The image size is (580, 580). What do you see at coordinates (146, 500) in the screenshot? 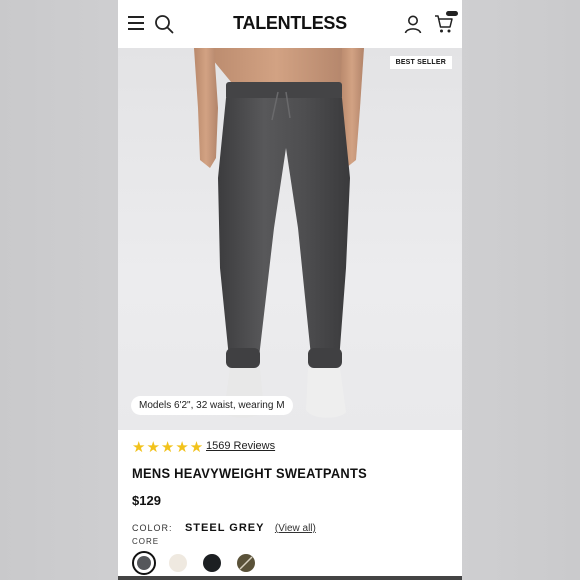
I see `product-price: $129` at bounding box center [146, 500].